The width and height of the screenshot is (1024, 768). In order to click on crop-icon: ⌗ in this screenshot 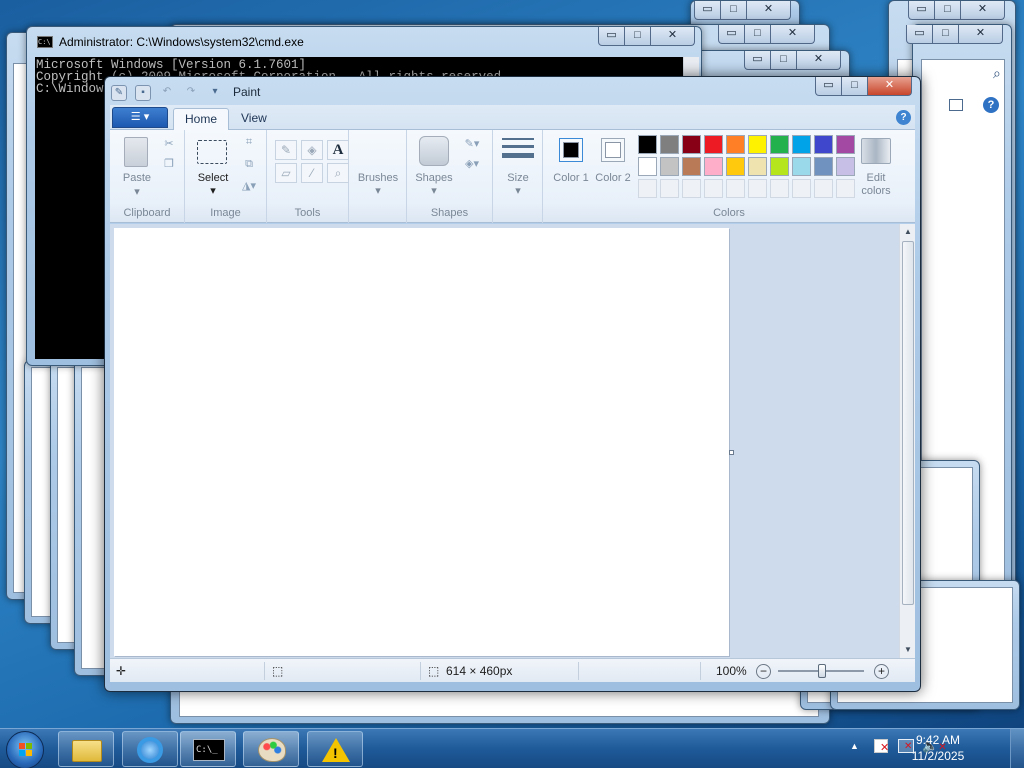, I will do `click(249, 142)`.